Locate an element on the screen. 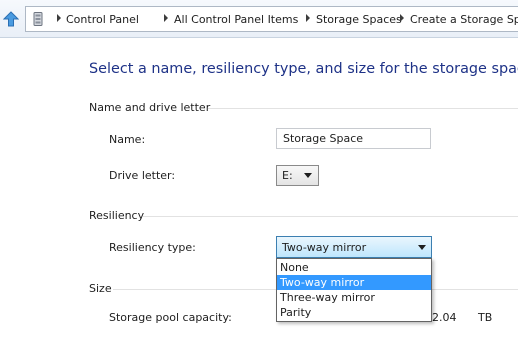 The width and height of the screenshot is (518, 342). breadcrumb-storage-spaces: Storage Spaces is located at coordinates (359, 19).